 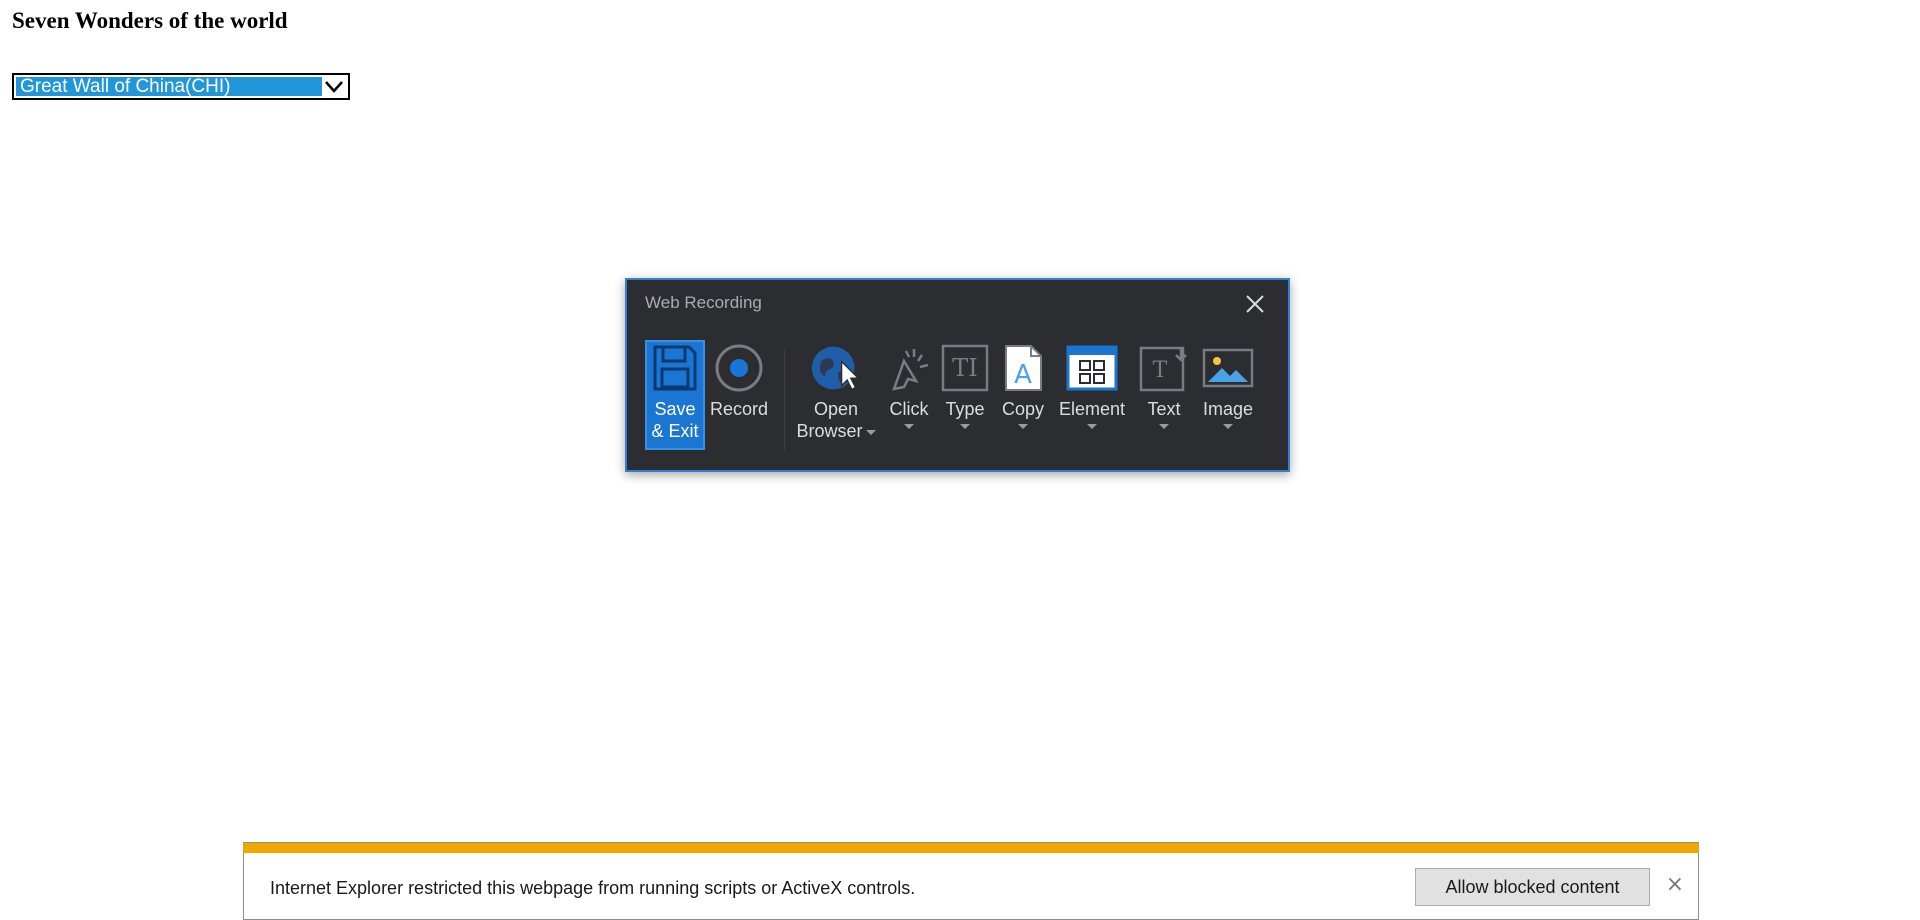 What do you see at coordinates (1092, 368) in the screenshot?
I see `element-window-icon` at bounding box center [1092, 368].